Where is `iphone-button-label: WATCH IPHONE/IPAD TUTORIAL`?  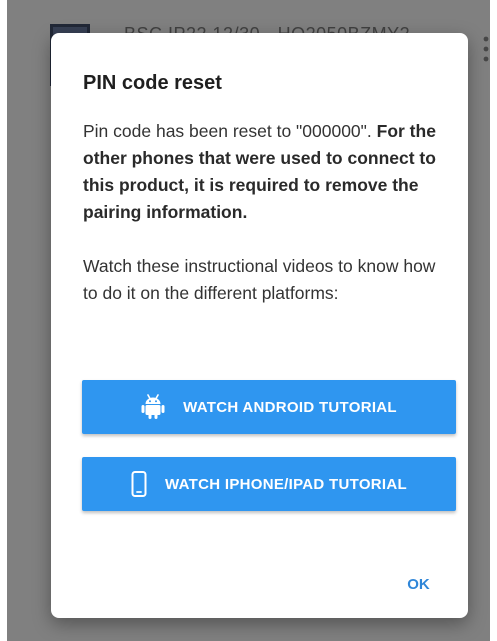
iphone-button-label: WATCH IPHONE/IPAD TUTORIAL is located at coordinates (286, 484).